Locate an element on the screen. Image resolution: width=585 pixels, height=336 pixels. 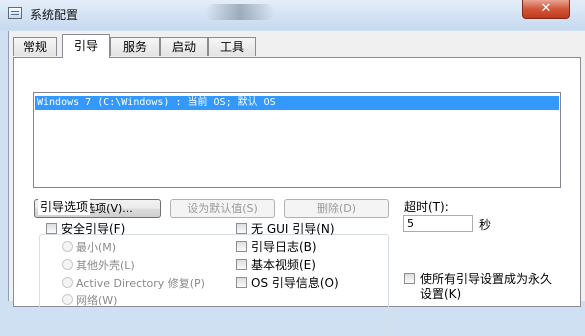
os-boot-info-label: OS 引导信息(O) is located at coordinates (295, 283).